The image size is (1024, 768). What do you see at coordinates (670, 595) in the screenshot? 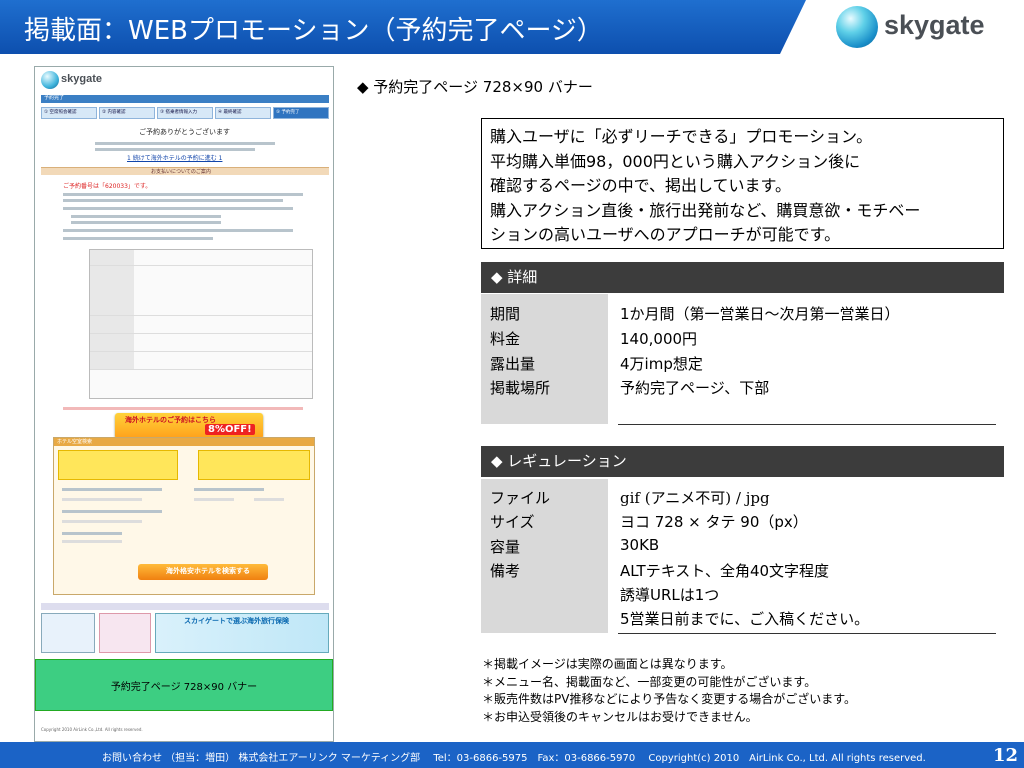
I see `regulation-value: 誘導URLは1つ` at bounding box center [670, 595].